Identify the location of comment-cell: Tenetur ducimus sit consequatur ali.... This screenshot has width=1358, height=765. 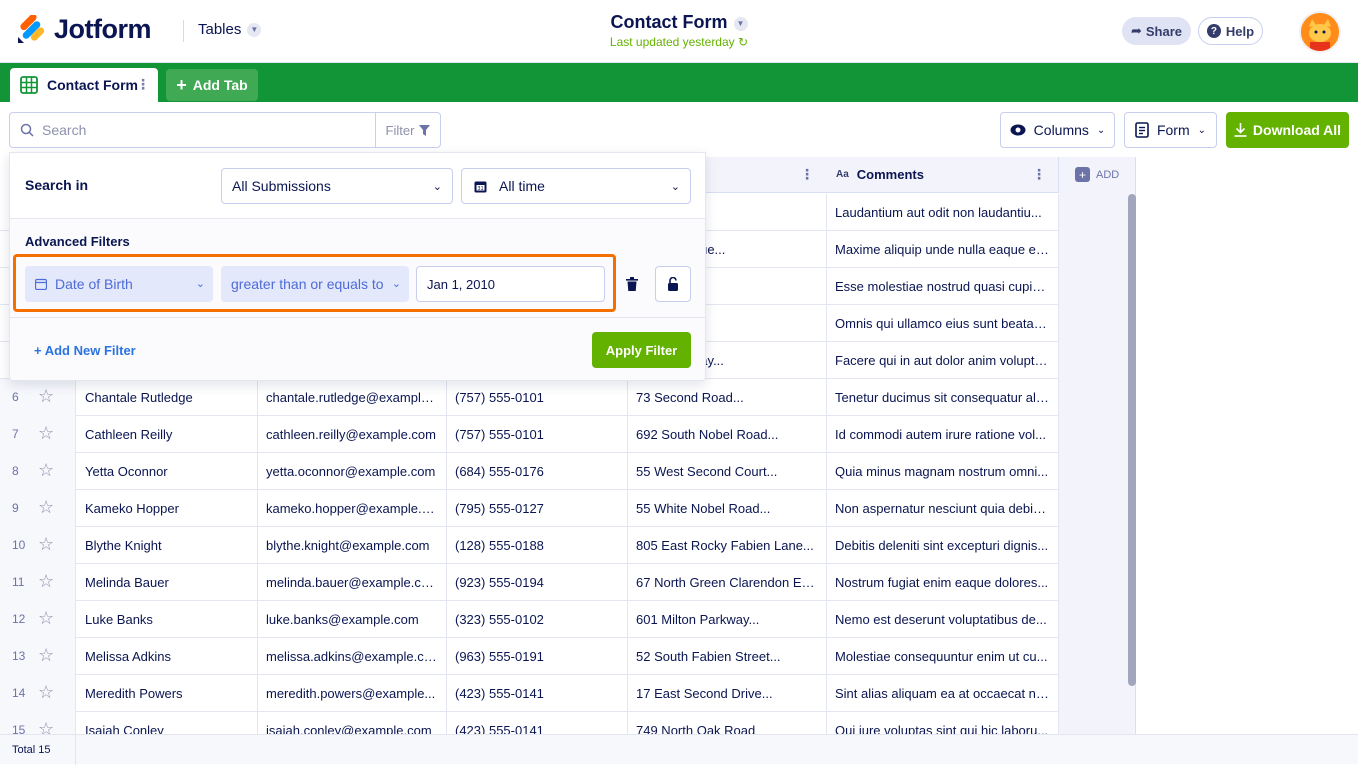
(942, 397).